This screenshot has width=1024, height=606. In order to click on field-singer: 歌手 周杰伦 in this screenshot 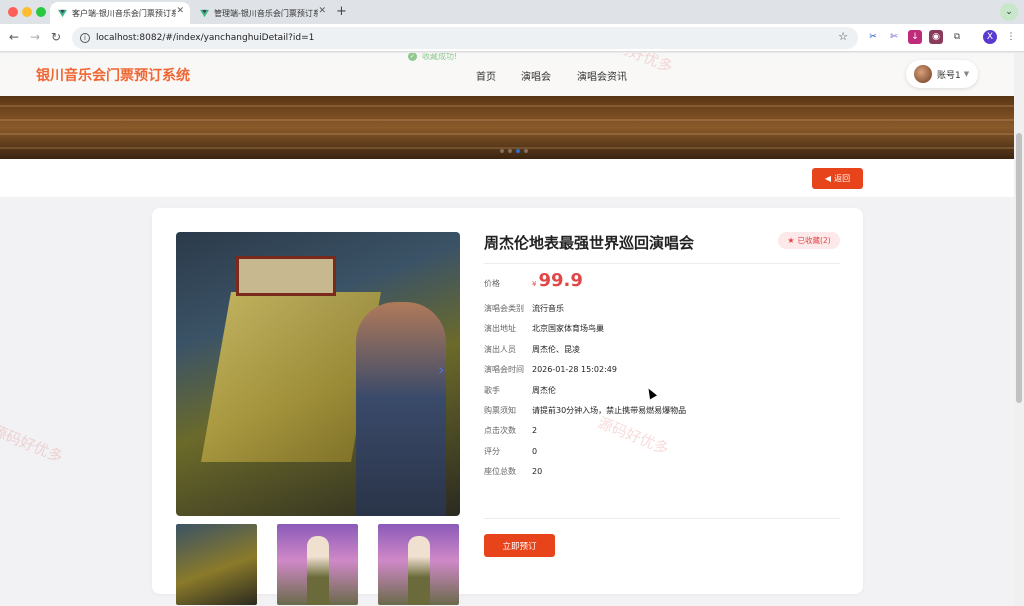, I will do `click(520, 390)`.